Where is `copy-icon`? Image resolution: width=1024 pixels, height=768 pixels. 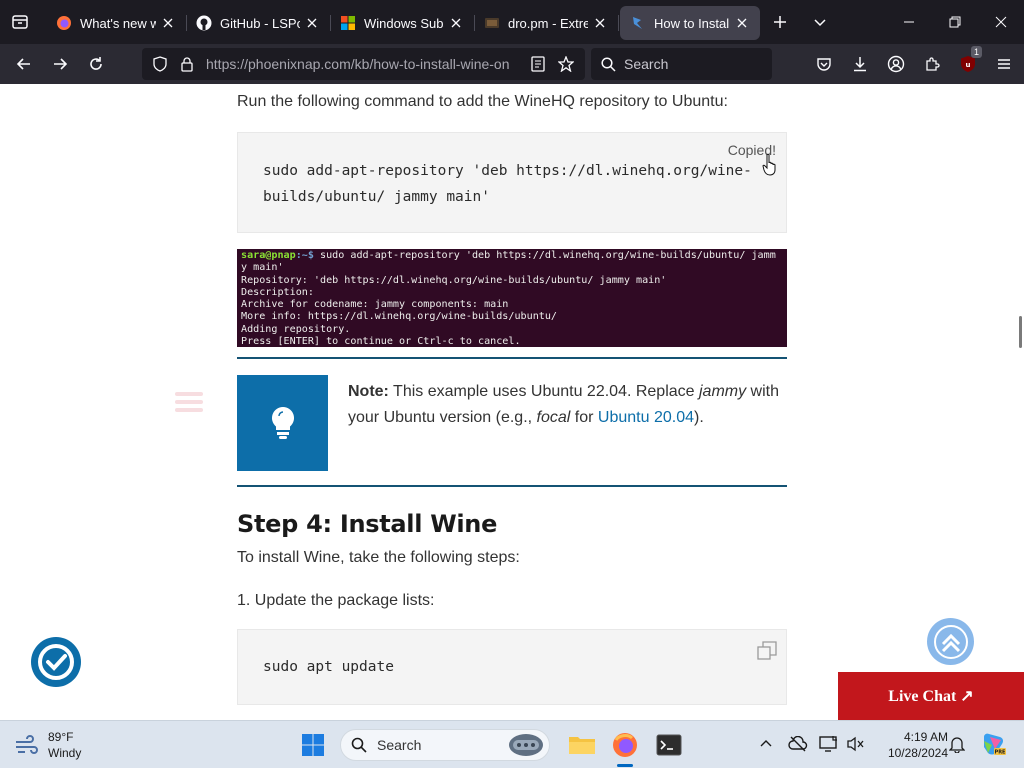
copy-icon is located at coordinates (767, 651).